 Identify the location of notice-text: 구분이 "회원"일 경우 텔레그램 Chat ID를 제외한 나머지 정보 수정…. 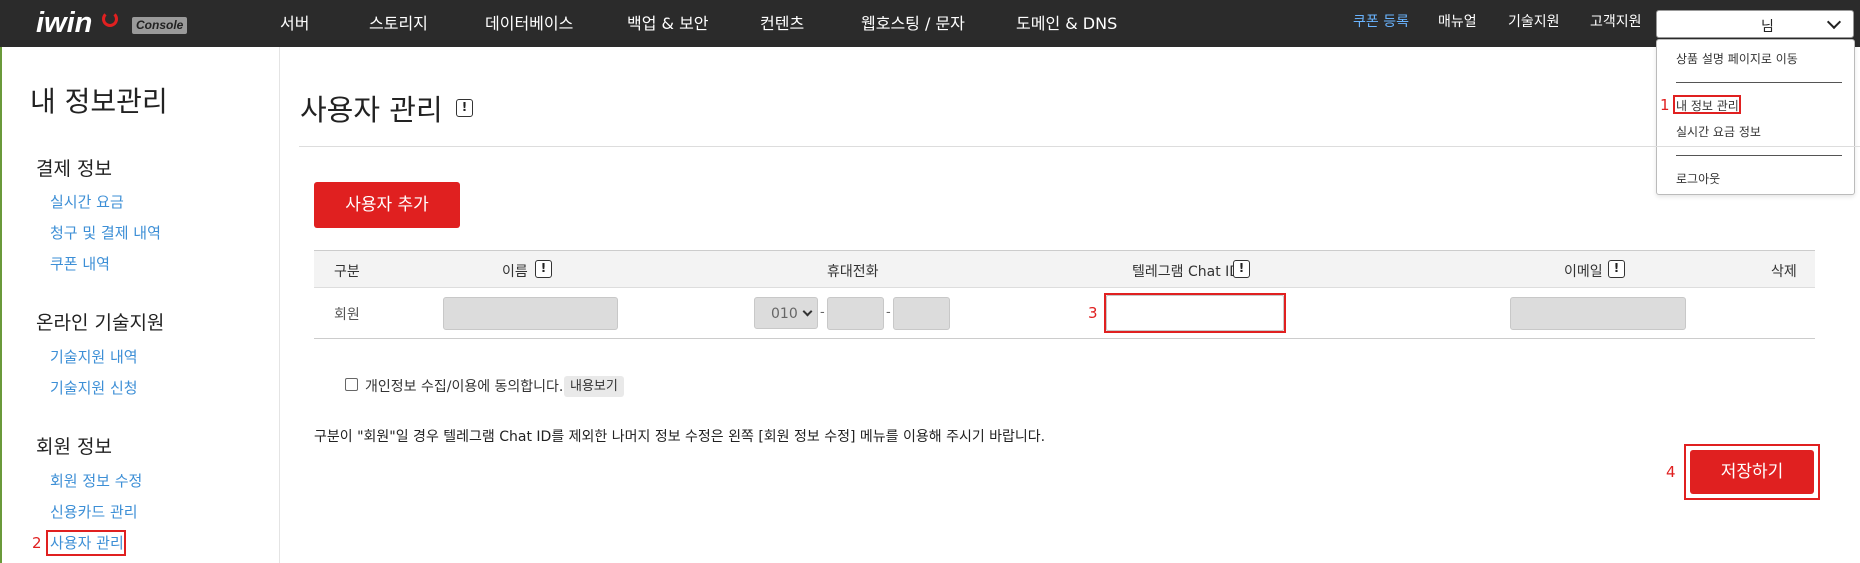
(680, 437).